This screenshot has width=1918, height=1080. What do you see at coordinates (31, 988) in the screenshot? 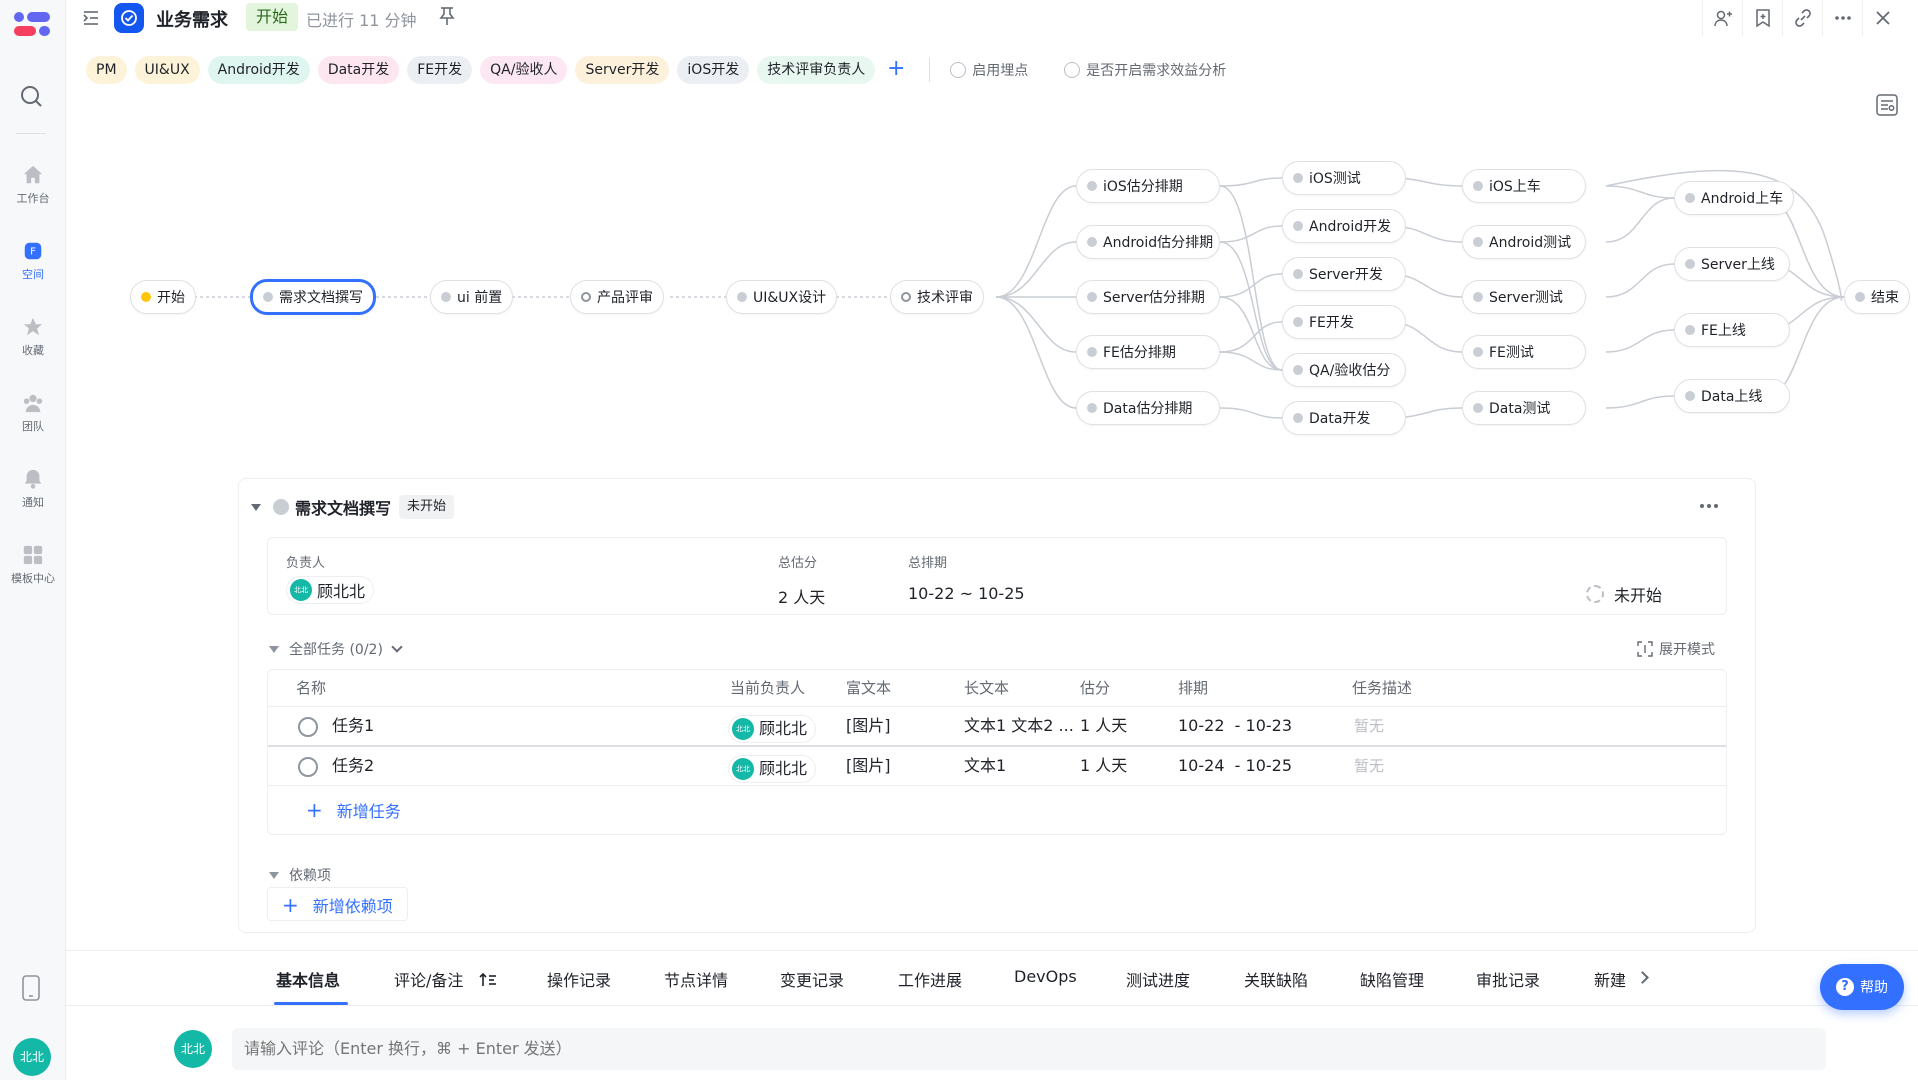
I see `mobile-icon` at bounding box center [31, 988].